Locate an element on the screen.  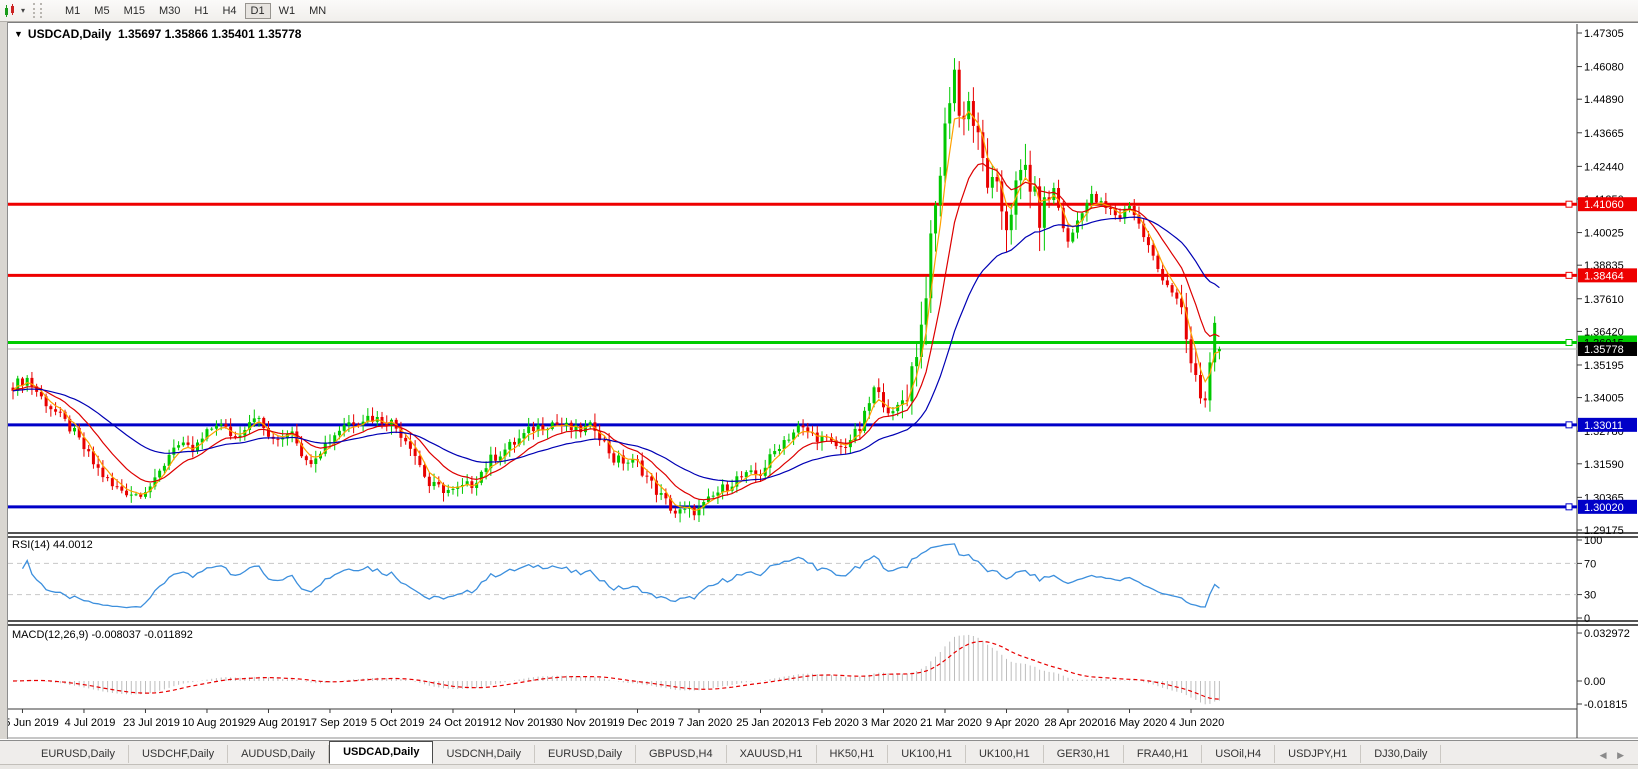
chart-tab: XAUUSD,H1 is located at coordinates (772, 754).